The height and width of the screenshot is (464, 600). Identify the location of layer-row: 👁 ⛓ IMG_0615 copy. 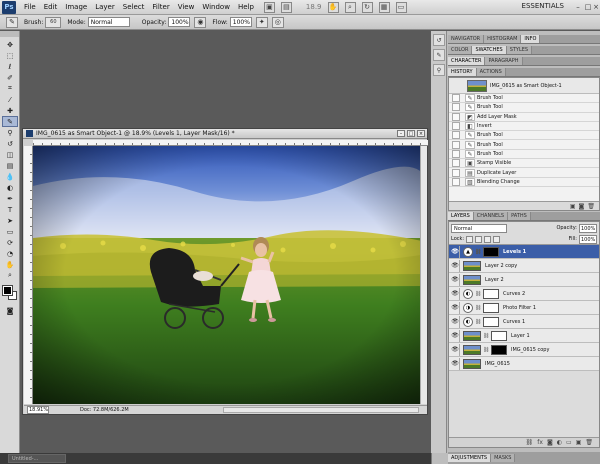
(524, 350).